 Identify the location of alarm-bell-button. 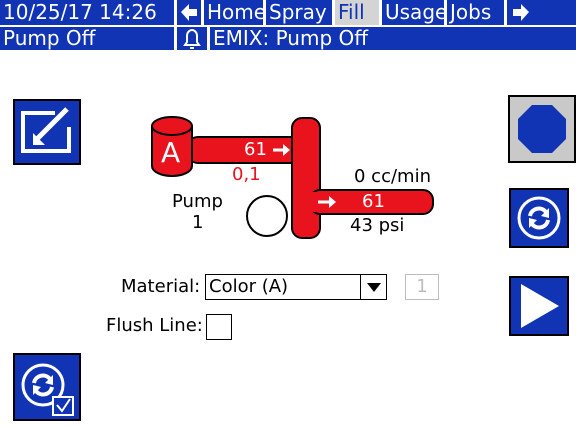
(192, 38).